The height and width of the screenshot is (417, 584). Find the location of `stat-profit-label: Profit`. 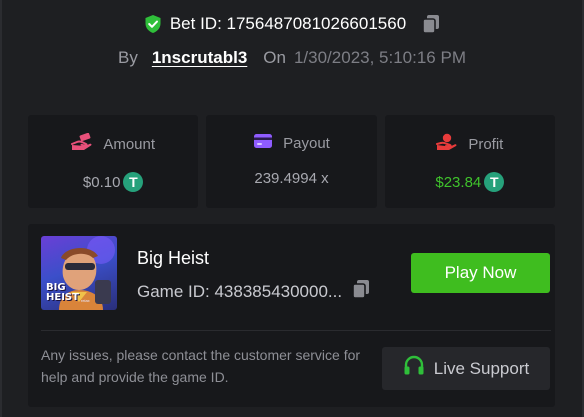

stat-profit-label: Profit is located at coordinates (486, 144).